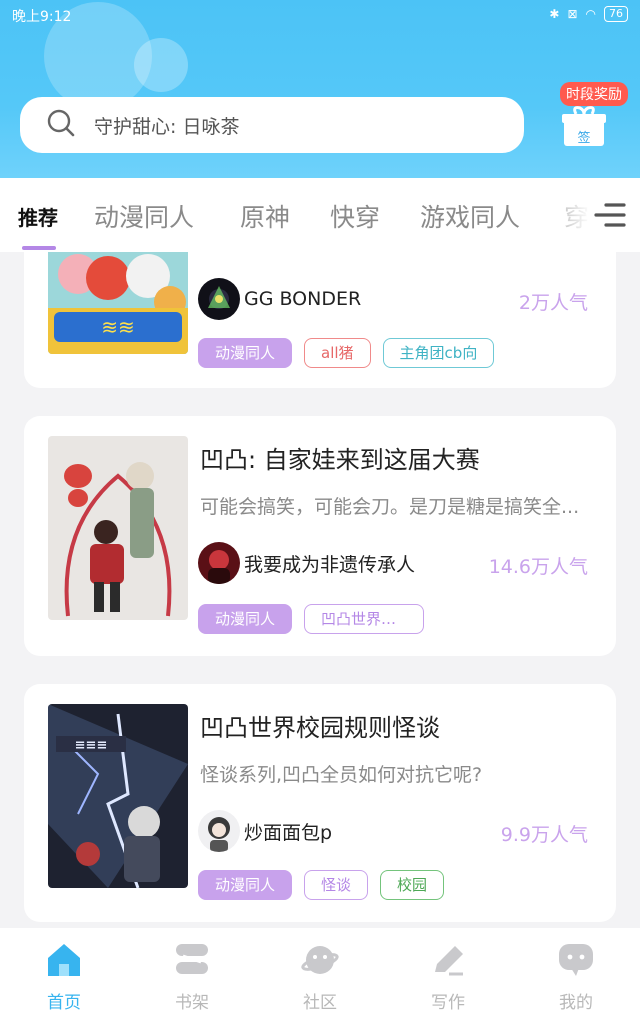 The height and width of the screenshot is (1024, 640). Describe the element at coordinates (144, 216) in the screenshot. I see `tab-anime: 动漫同人` at that location.